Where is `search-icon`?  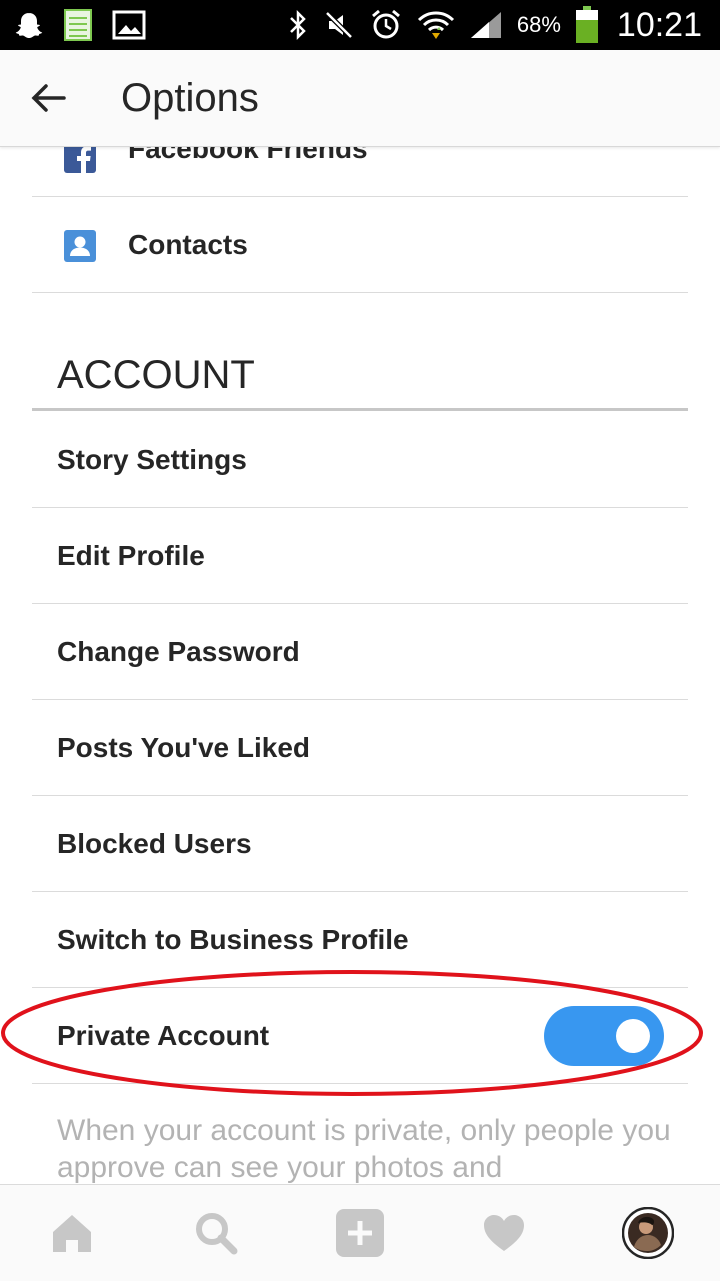 search-icon is located at coordinates (217, 1234).